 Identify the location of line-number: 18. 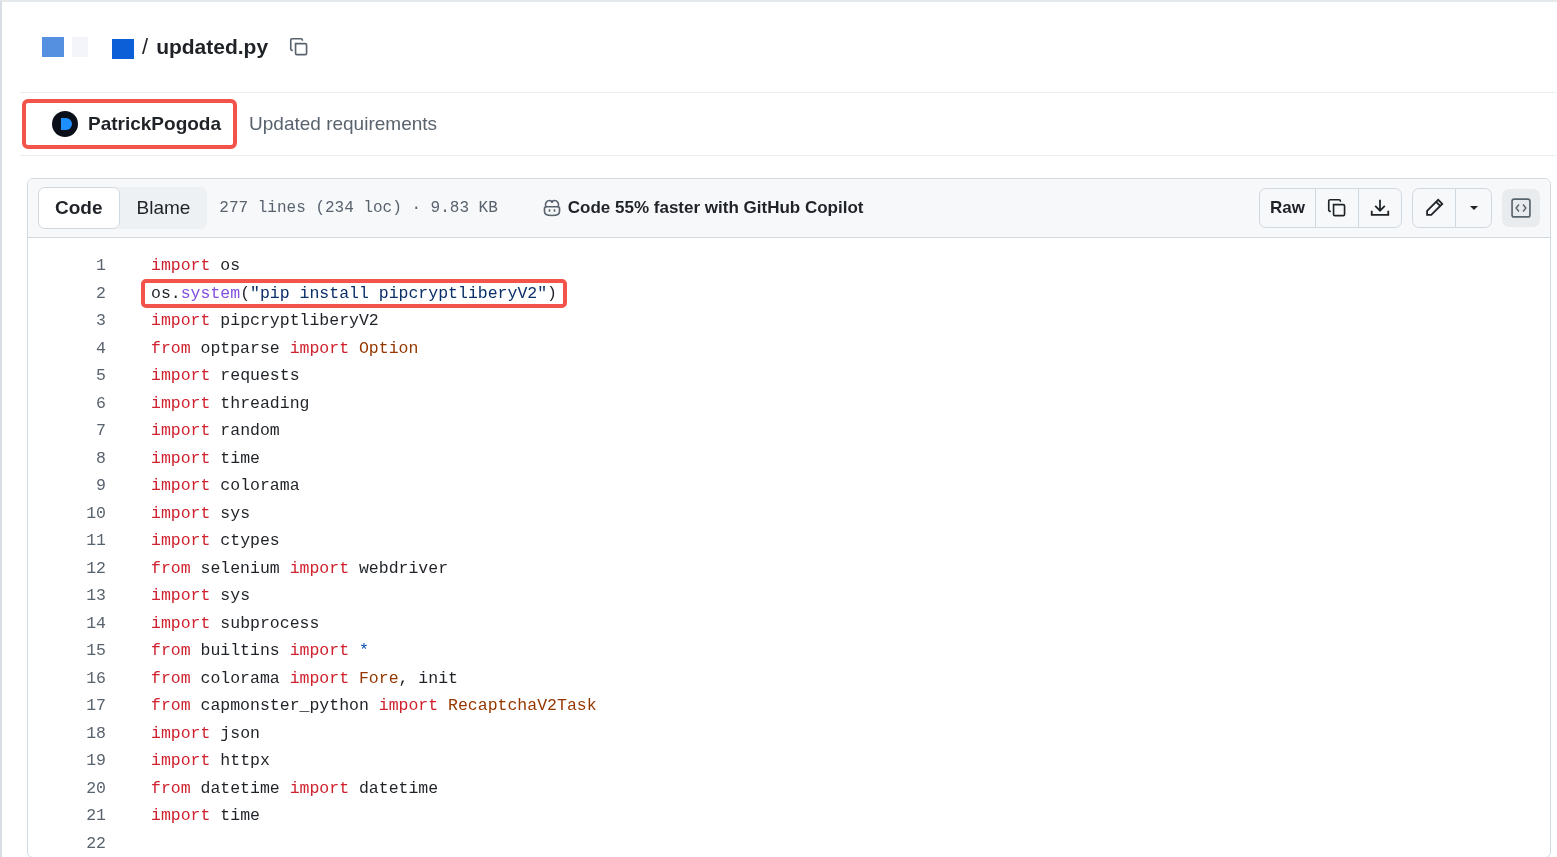
(95, 733).